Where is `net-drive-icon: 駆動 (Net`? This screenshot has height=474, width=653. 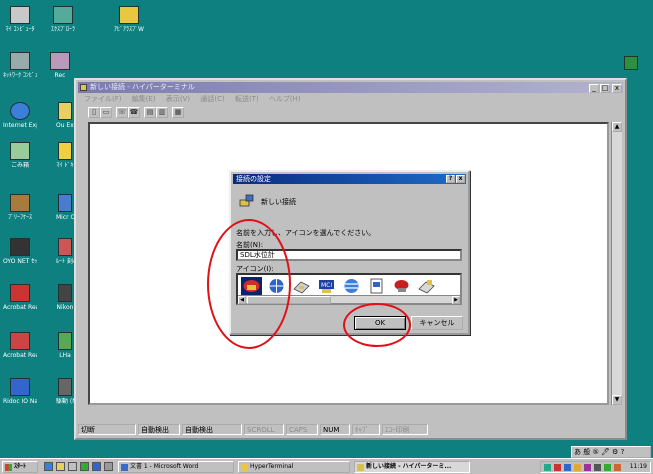
net-drive-icon: 駆動 (Net is located at coordinates (65, 391).